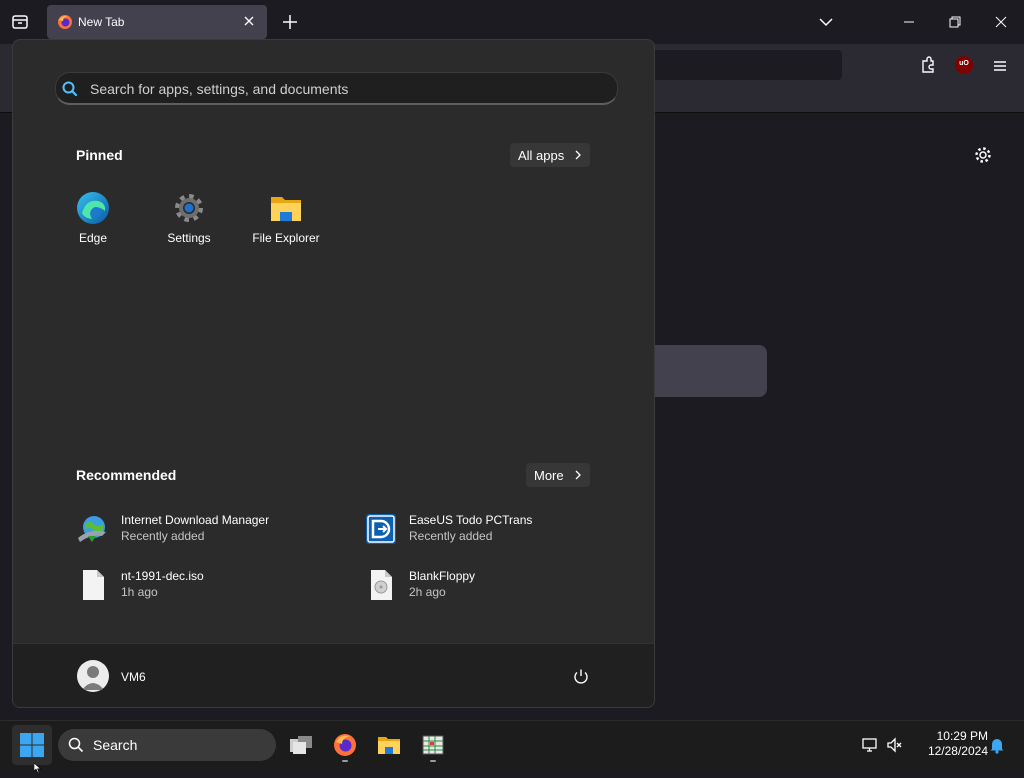 This screenshot has height=778, width=1024. I want to click on more-button: More, so click(558, 475).